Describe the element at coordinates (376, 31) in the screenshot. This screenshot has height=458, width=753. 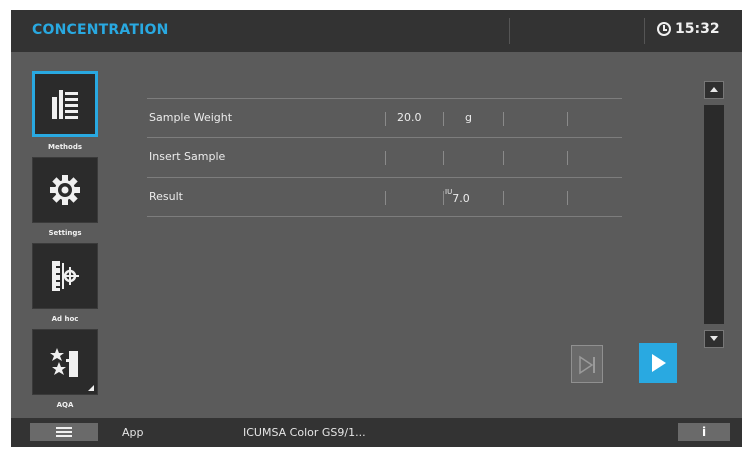
I see `header-bar: CONCENTRATION 15:32` at that location.